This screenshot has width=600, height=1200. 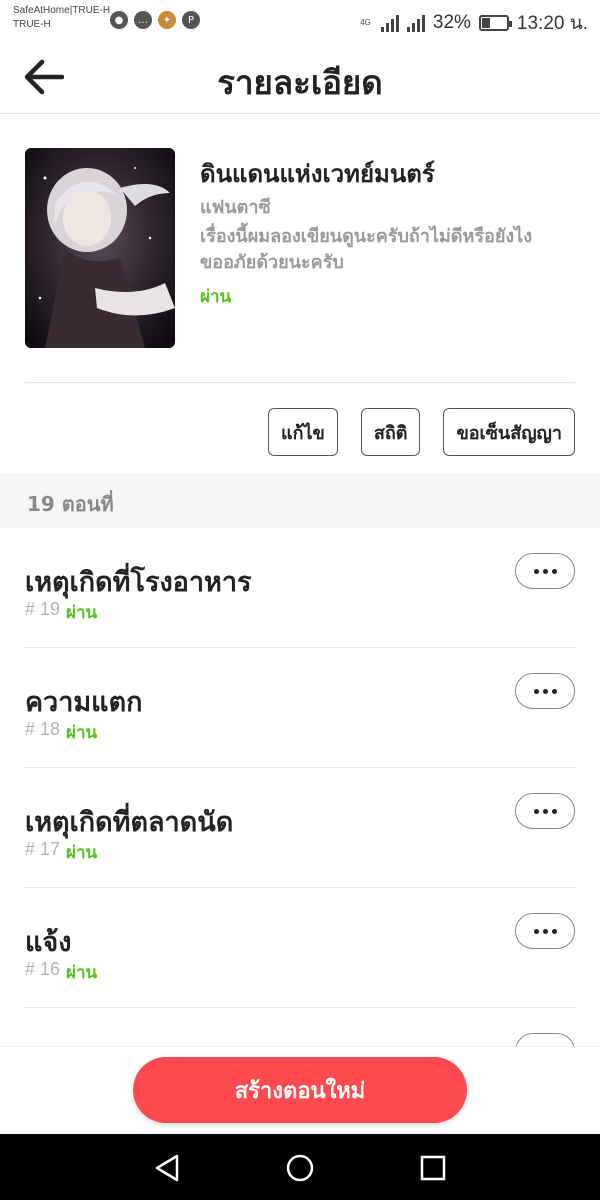 What do you see at coordinates (451, 22) in the screenshot?
I see `battery-percent: 32%` at bounding box center [451, 22].